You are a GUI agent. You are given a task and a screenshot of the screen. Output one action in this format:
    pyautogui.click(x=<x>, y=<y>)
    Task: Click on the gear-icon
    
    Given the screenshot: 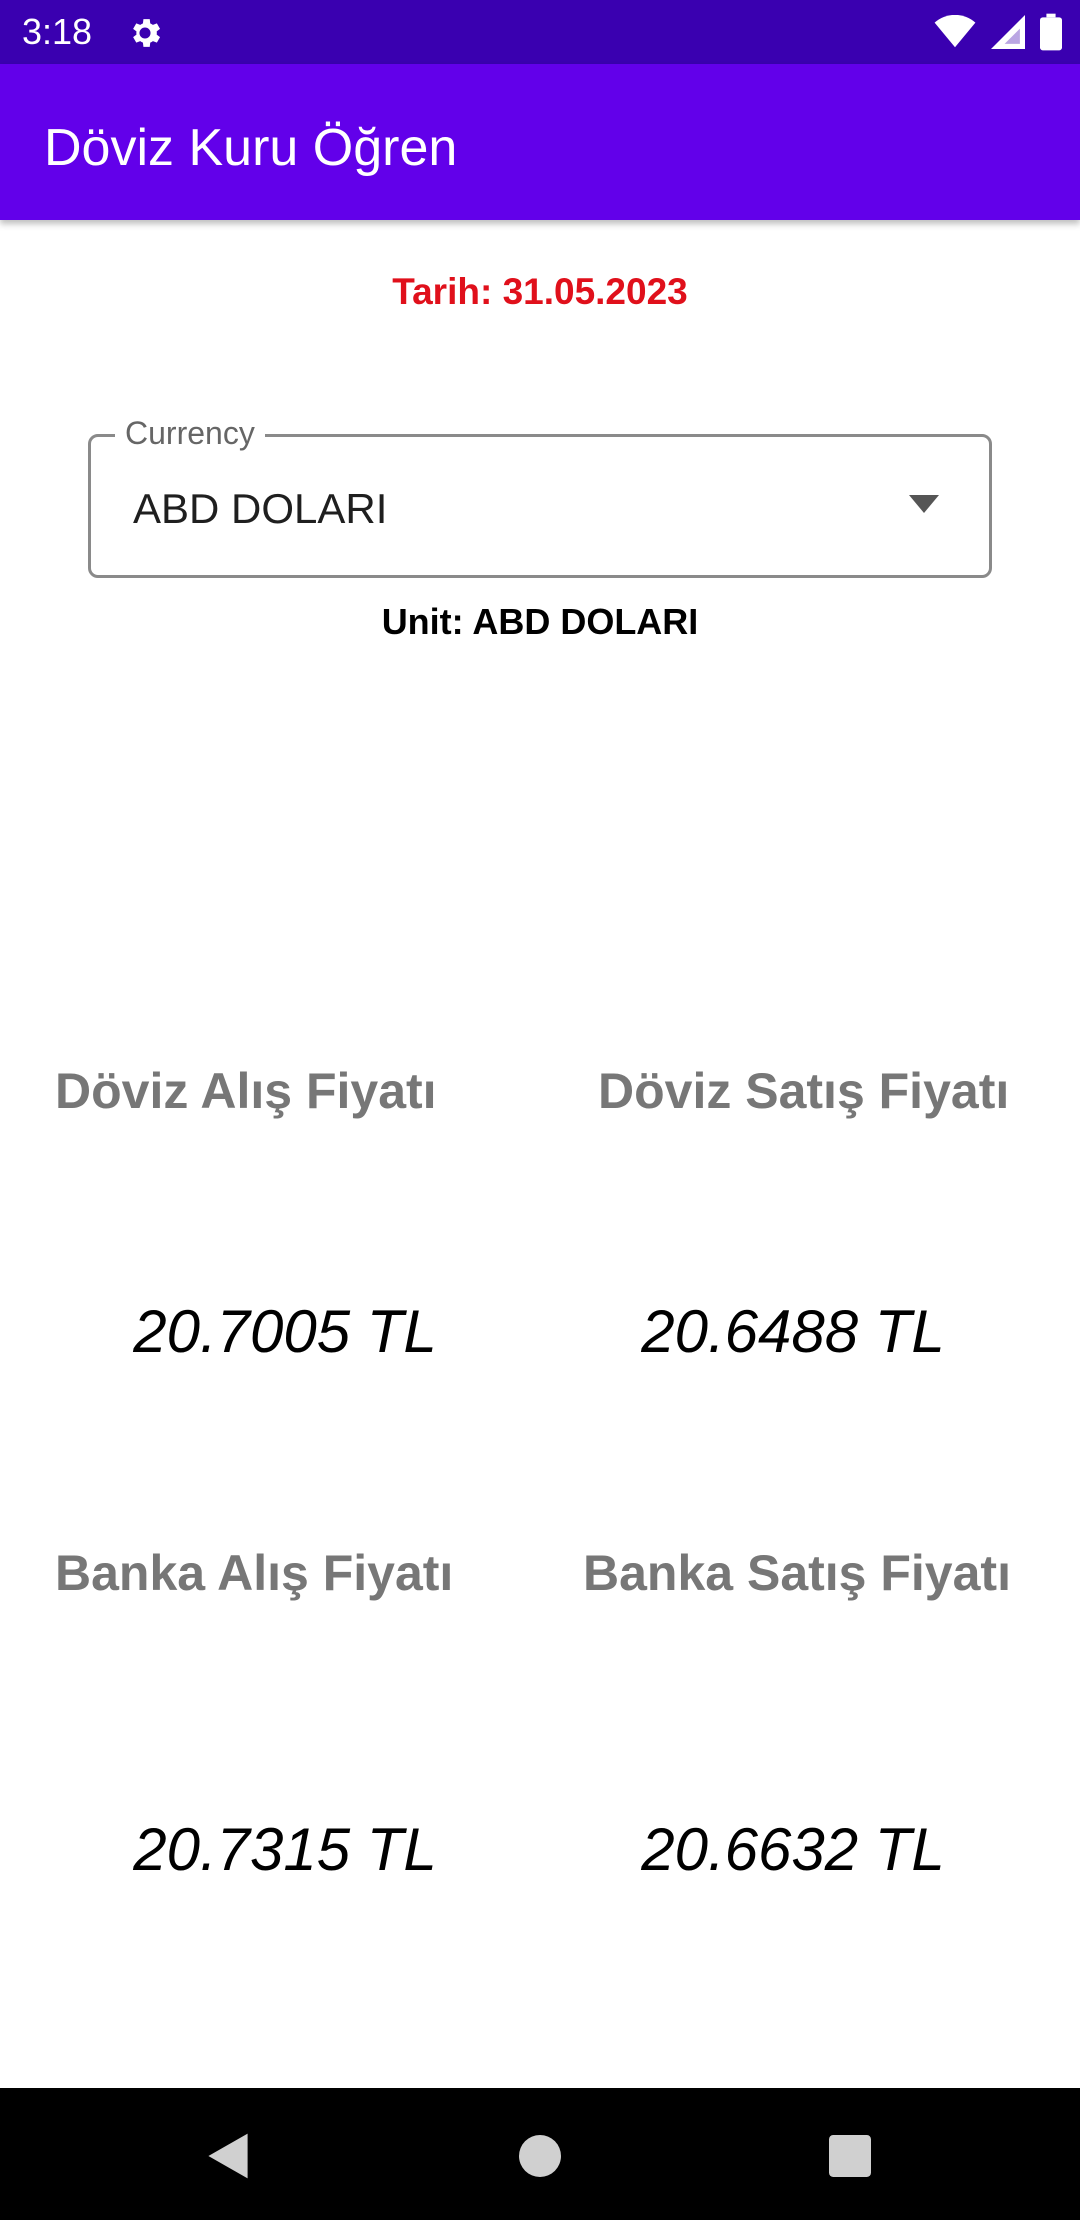 What is the action you would take?
    pyautogui.click(x=147, y=33)
    